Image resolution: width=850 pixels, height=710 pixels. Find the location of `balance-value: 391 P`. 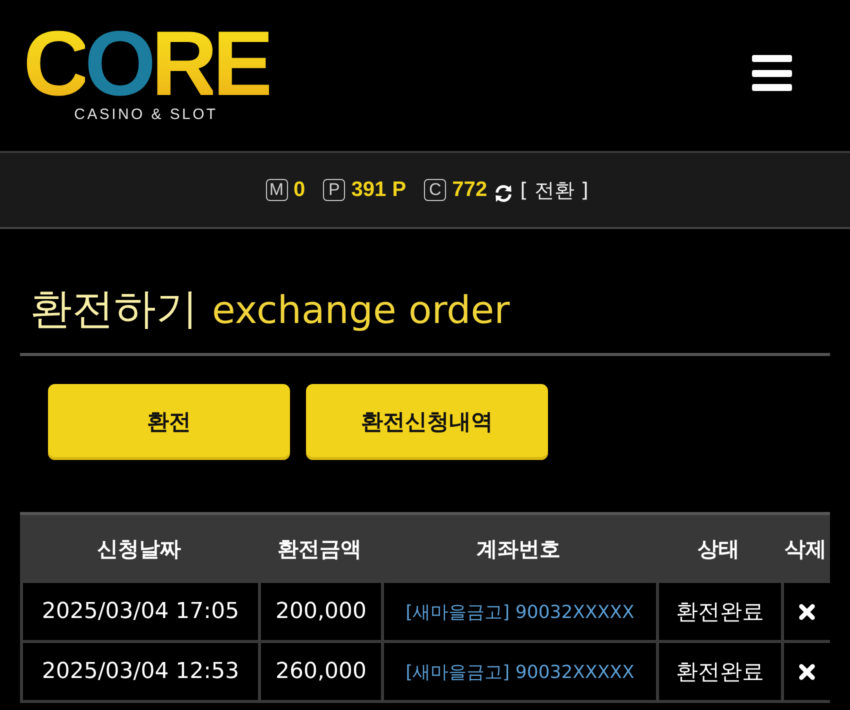

balance-value: 391 P is located at coordinates (378, 190).